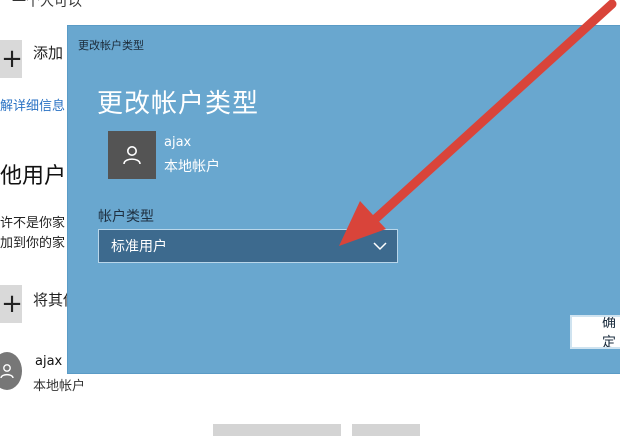  I want to click on chevron-down-icon, so click(380, 246).